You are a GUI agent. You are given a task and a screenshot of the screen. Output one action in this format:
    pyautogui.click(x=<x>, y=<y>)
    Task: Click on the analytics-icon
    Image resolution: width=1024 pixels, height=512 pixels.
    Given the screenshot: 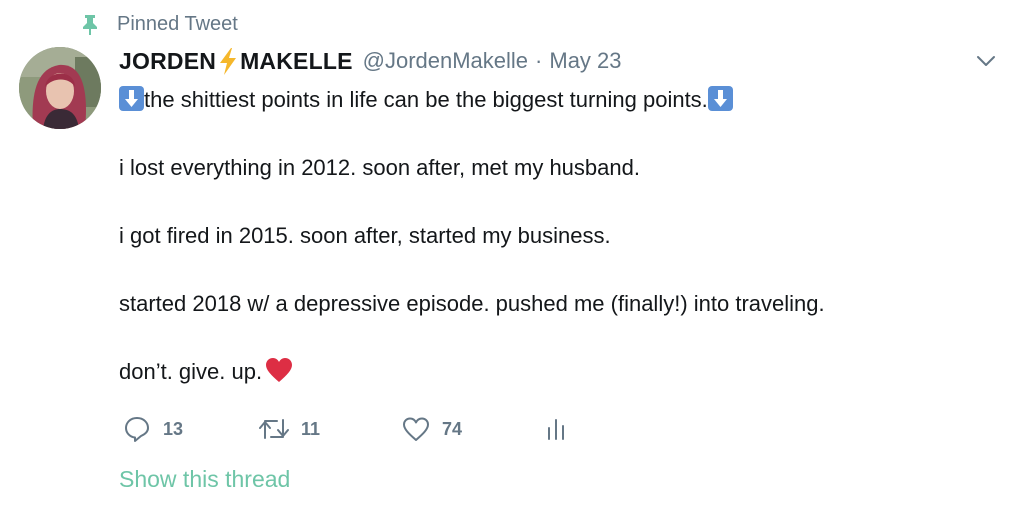 What is the action you would take?
    pyautogui.click(x=556, y=429)
    